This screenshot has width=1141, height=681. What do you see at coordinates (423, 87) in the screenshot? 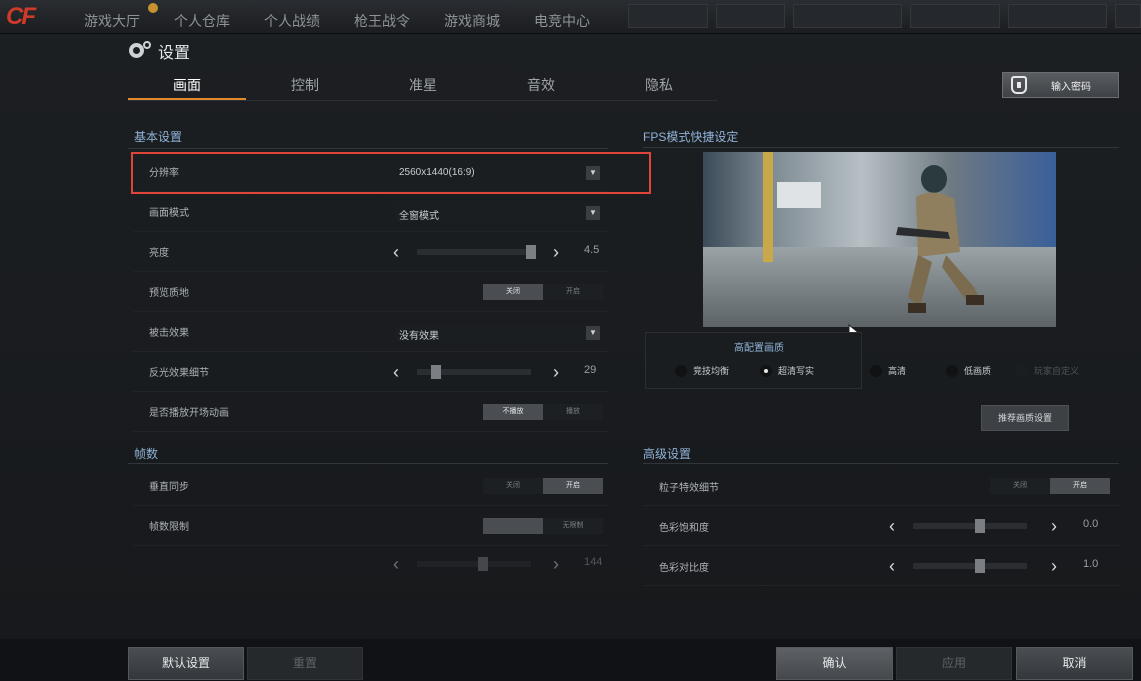
I see `tab-crosshair: 准星` at bounding box center [423, 87].